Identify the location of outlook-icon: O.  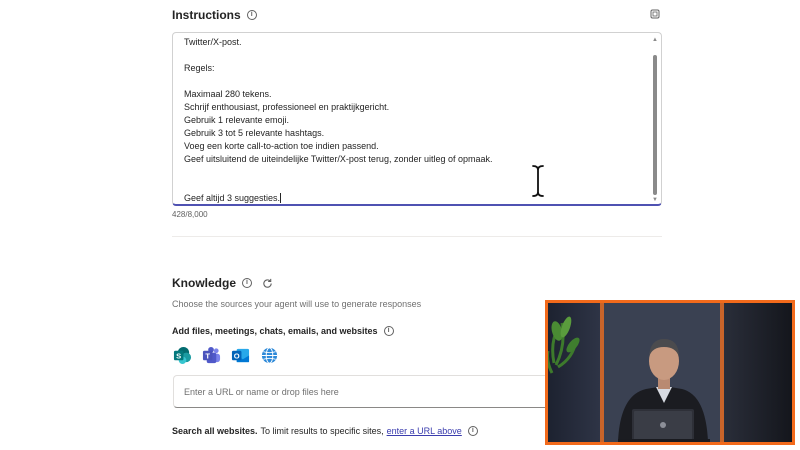
(240, 355).